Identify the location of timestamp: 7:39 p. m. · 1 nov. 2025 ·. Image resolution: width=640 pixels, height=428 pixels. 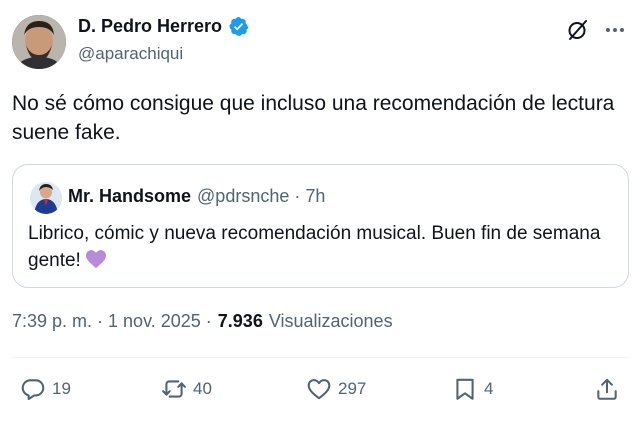
(112, 321).